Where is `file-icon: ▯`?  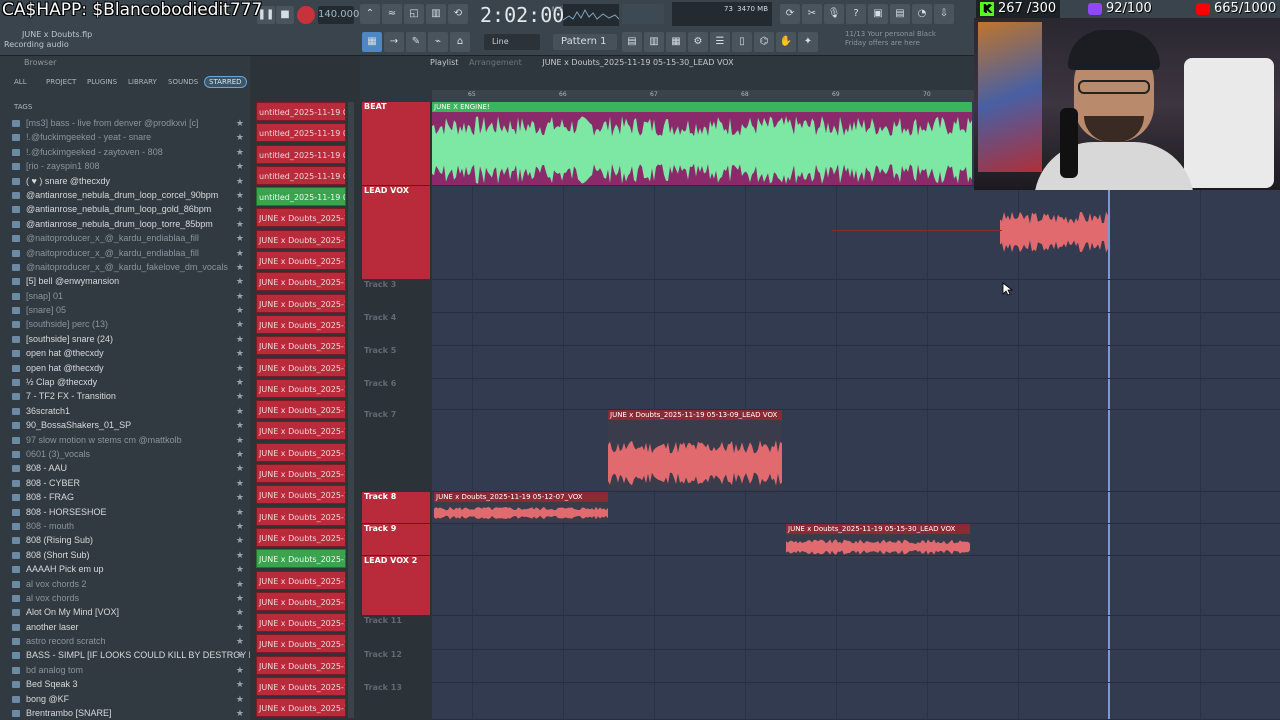 file-icon: ▯ is located at coordinates (742, 42).